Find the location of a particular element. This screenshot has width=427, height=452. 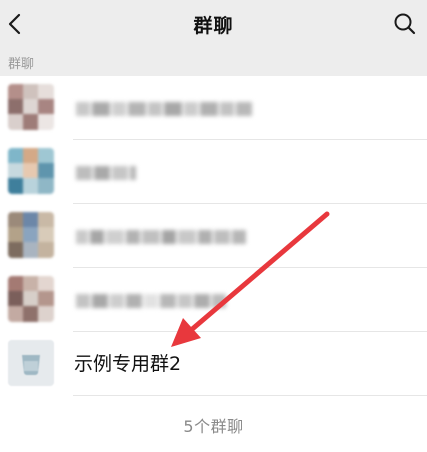

search-icon is located at coordinates (405, 24).